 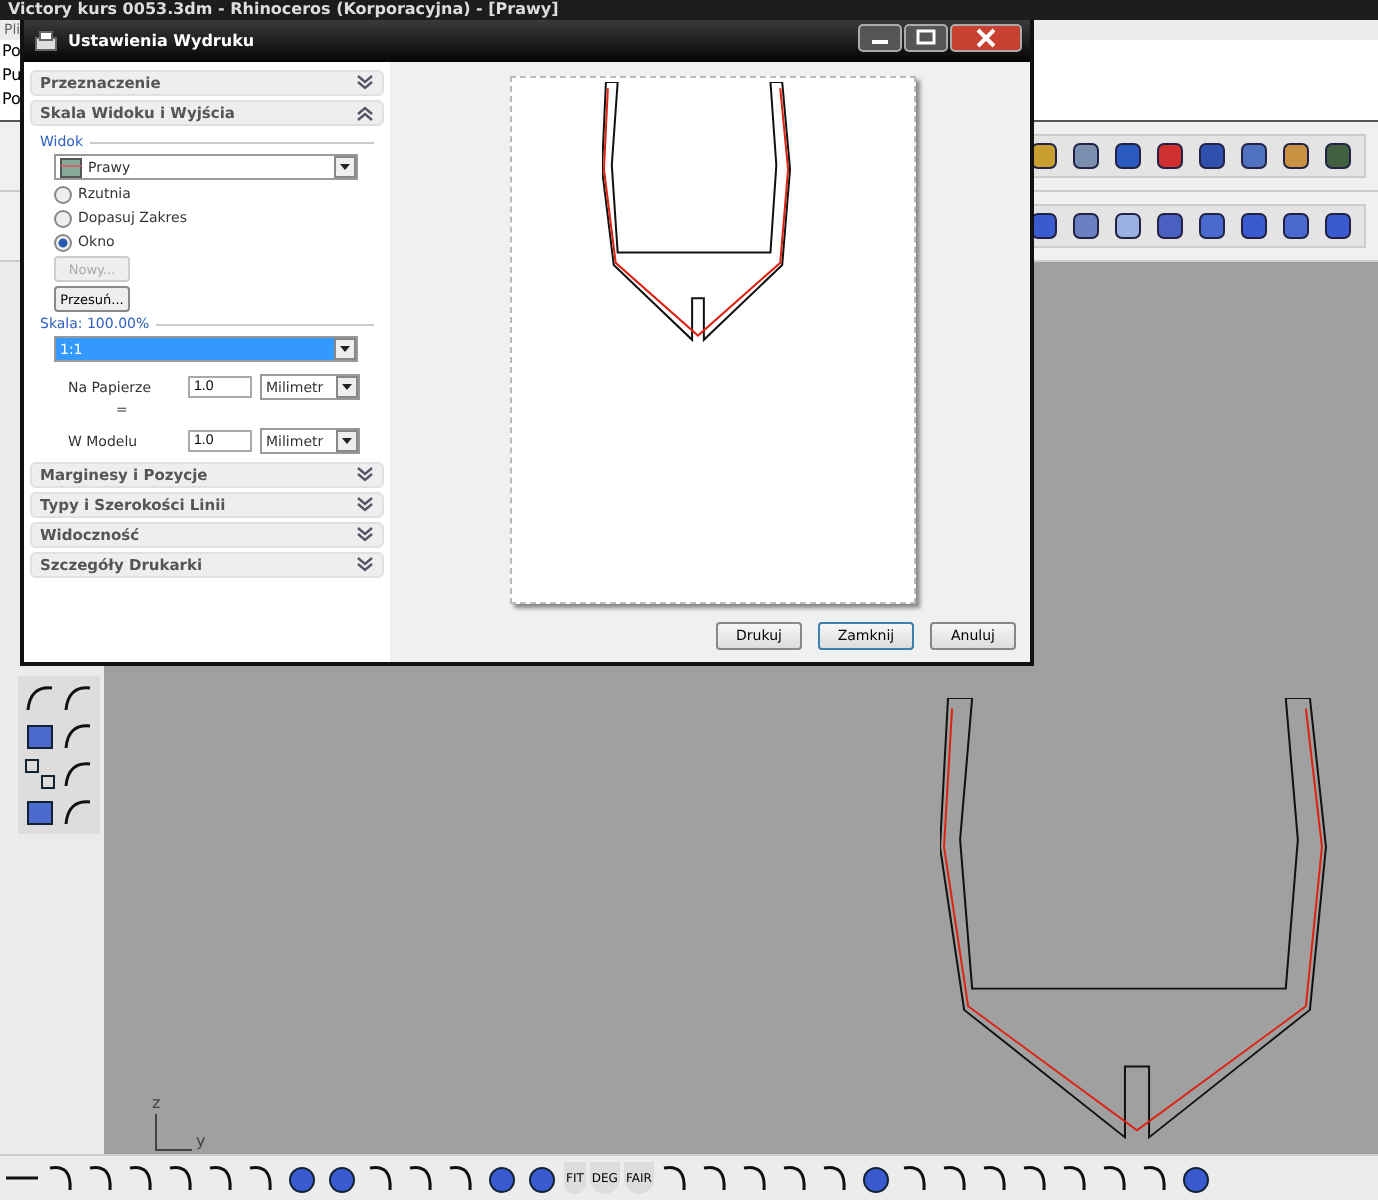 I want to click on command-line: Pu, so click(x=12, y=76).